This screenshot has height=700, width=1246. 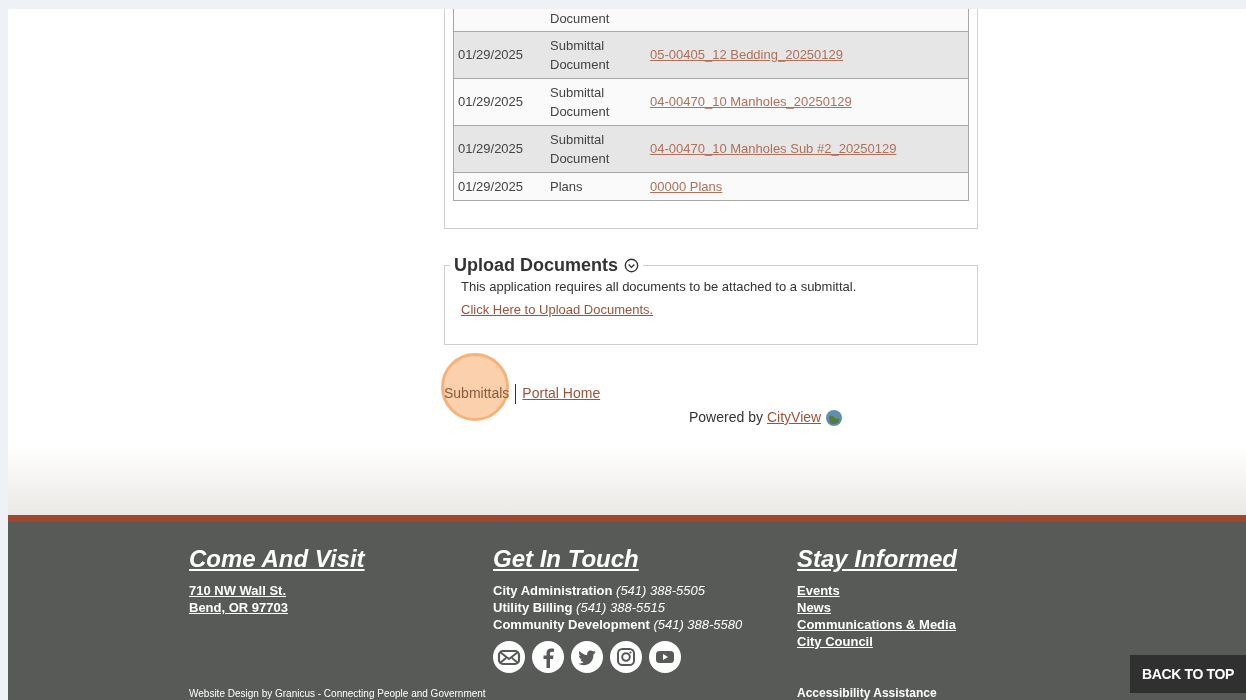 I want to click on globe-icon, so click(x=834, y=417).